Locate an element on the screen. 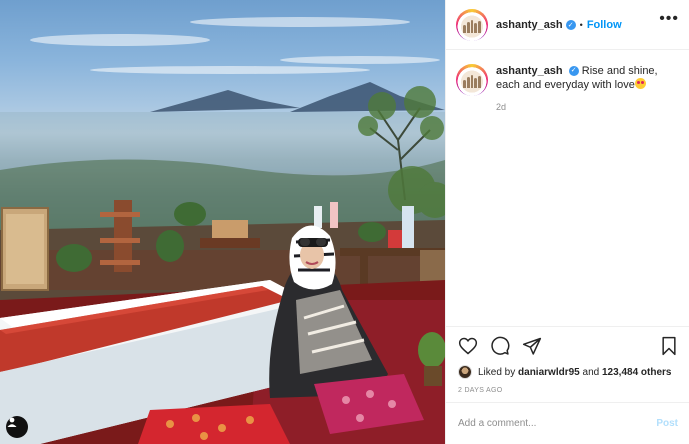 This screenshot has height=444, width=689. avatar is located at coordinates (472, 24).